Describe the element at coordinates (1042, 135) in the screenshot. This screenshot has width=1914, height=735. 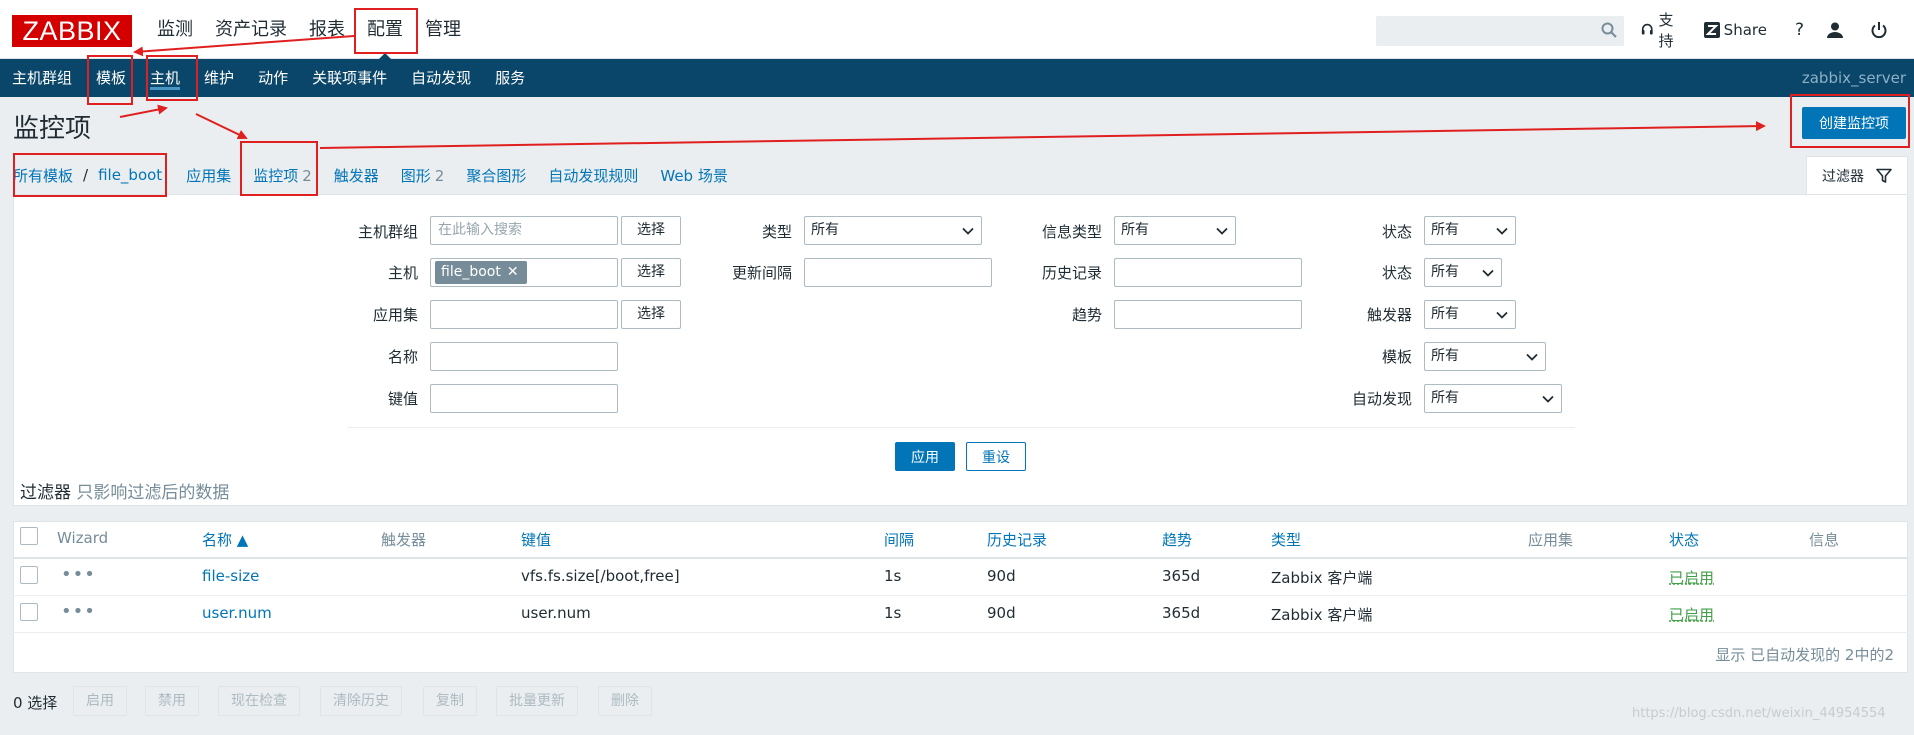
I see `arrow-items-to-create` at that location.